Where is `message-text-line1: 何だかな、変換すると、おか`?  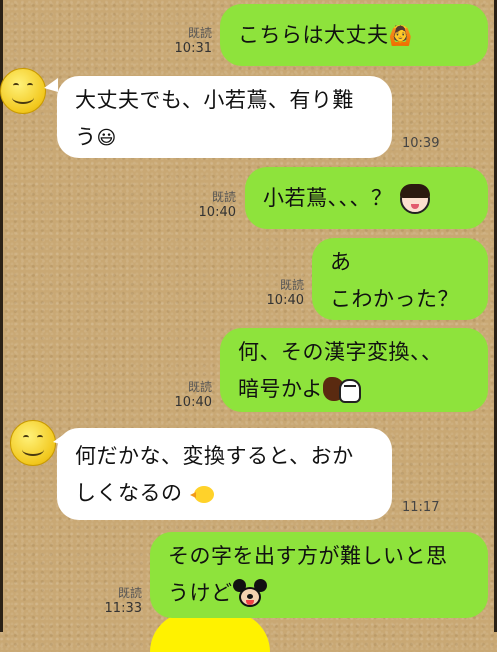 message-text-line1: 何だかな、変換すると、おか is located at coordinates (214, 456).